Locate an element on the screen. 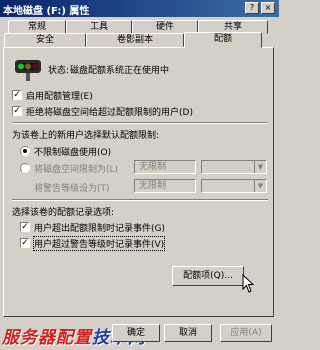 Image resolution: width=320 pixels, height=350 pixels. no-limit-radio is located at coordinates (25, 151).